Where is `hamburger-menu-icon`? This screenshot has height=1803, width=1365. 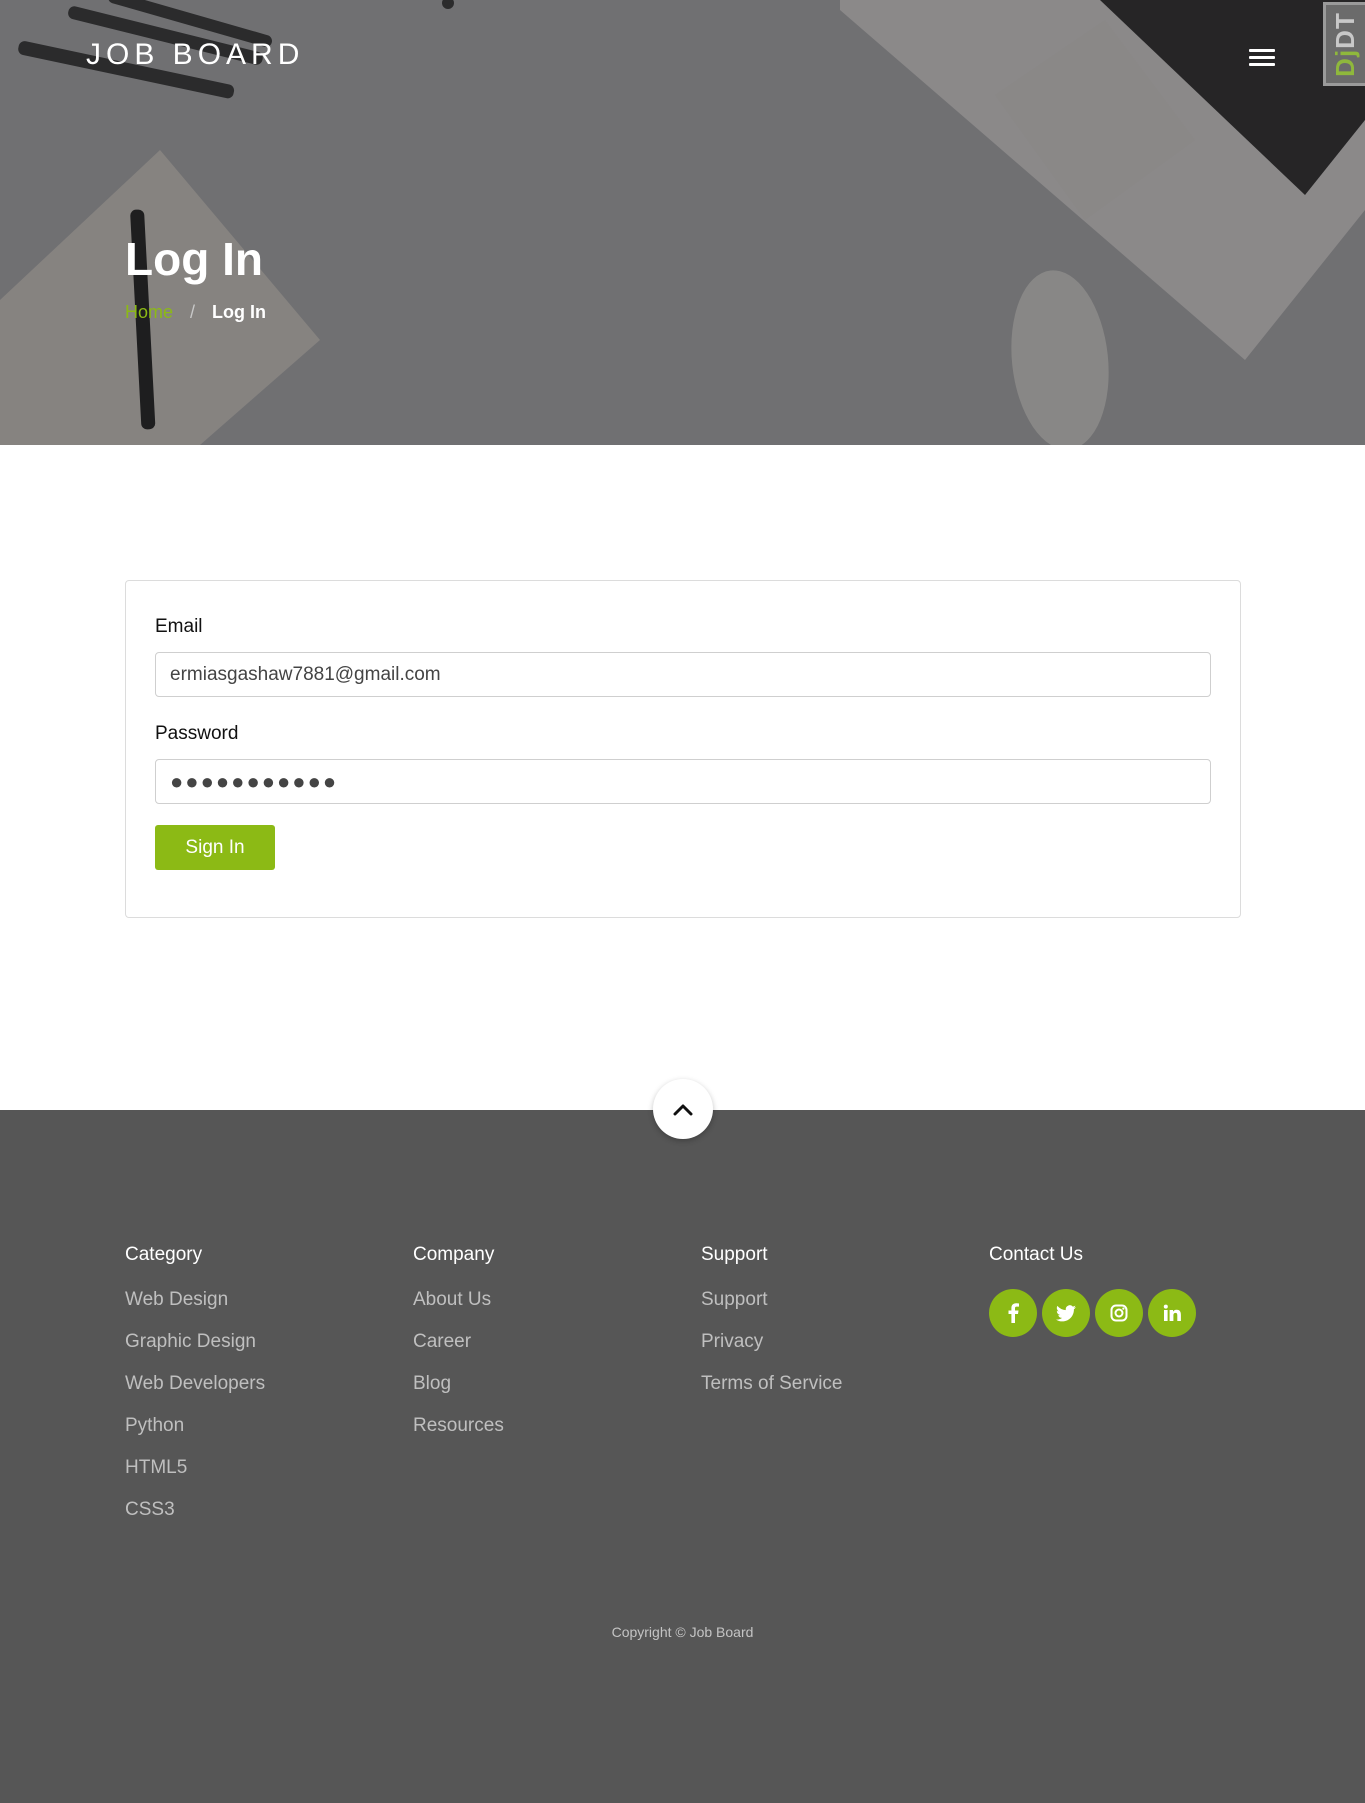
hamburger-menu-icon is located at coordinates (1262, 59).